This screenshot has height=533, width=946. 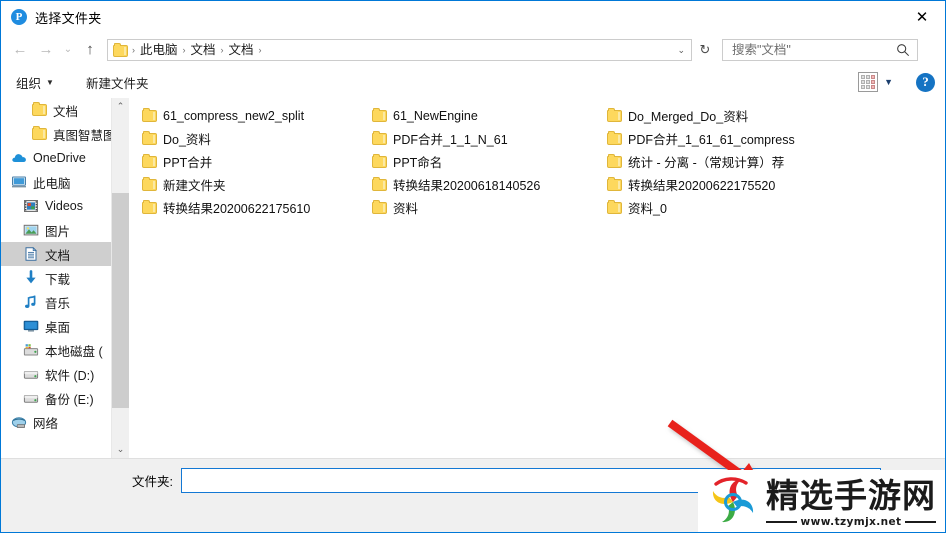 I want to click on file-item-label: 统计 - 分离 -（常规计算）荐, so click(x=706, y=163).